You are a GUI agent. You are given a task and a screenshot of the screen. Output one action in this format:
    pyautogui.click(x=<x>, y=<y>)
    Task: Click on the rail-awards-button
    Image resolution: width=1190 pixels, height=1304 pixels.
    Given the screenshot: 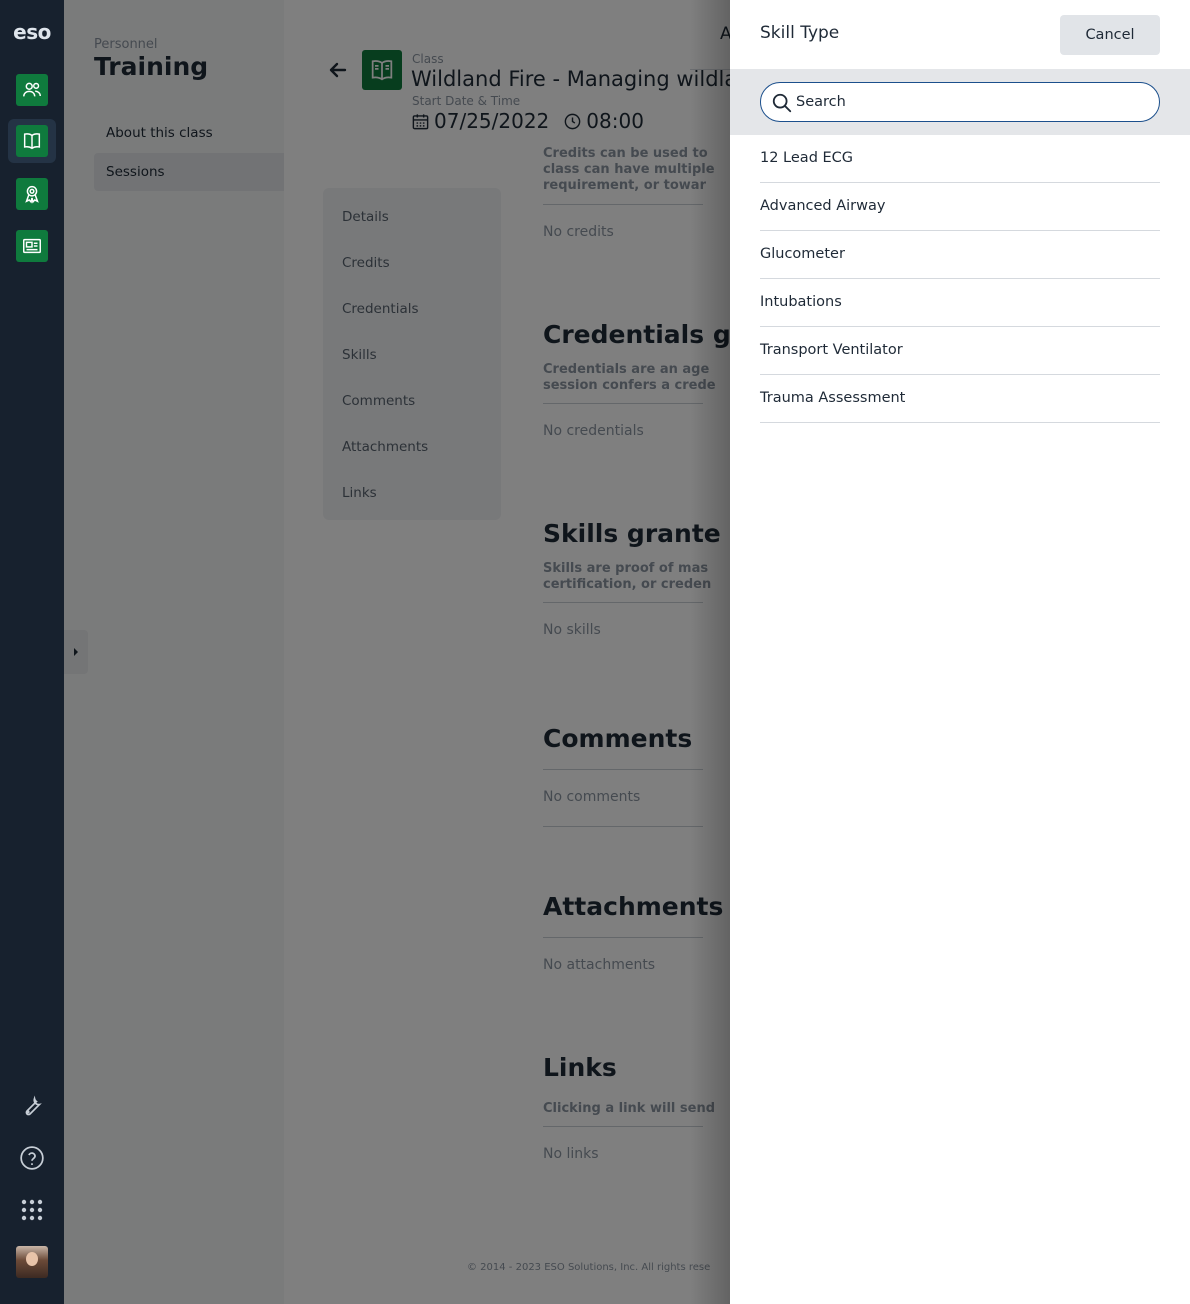 What is the action you would take?
    pyautogui.click(x=32, y=194)
    